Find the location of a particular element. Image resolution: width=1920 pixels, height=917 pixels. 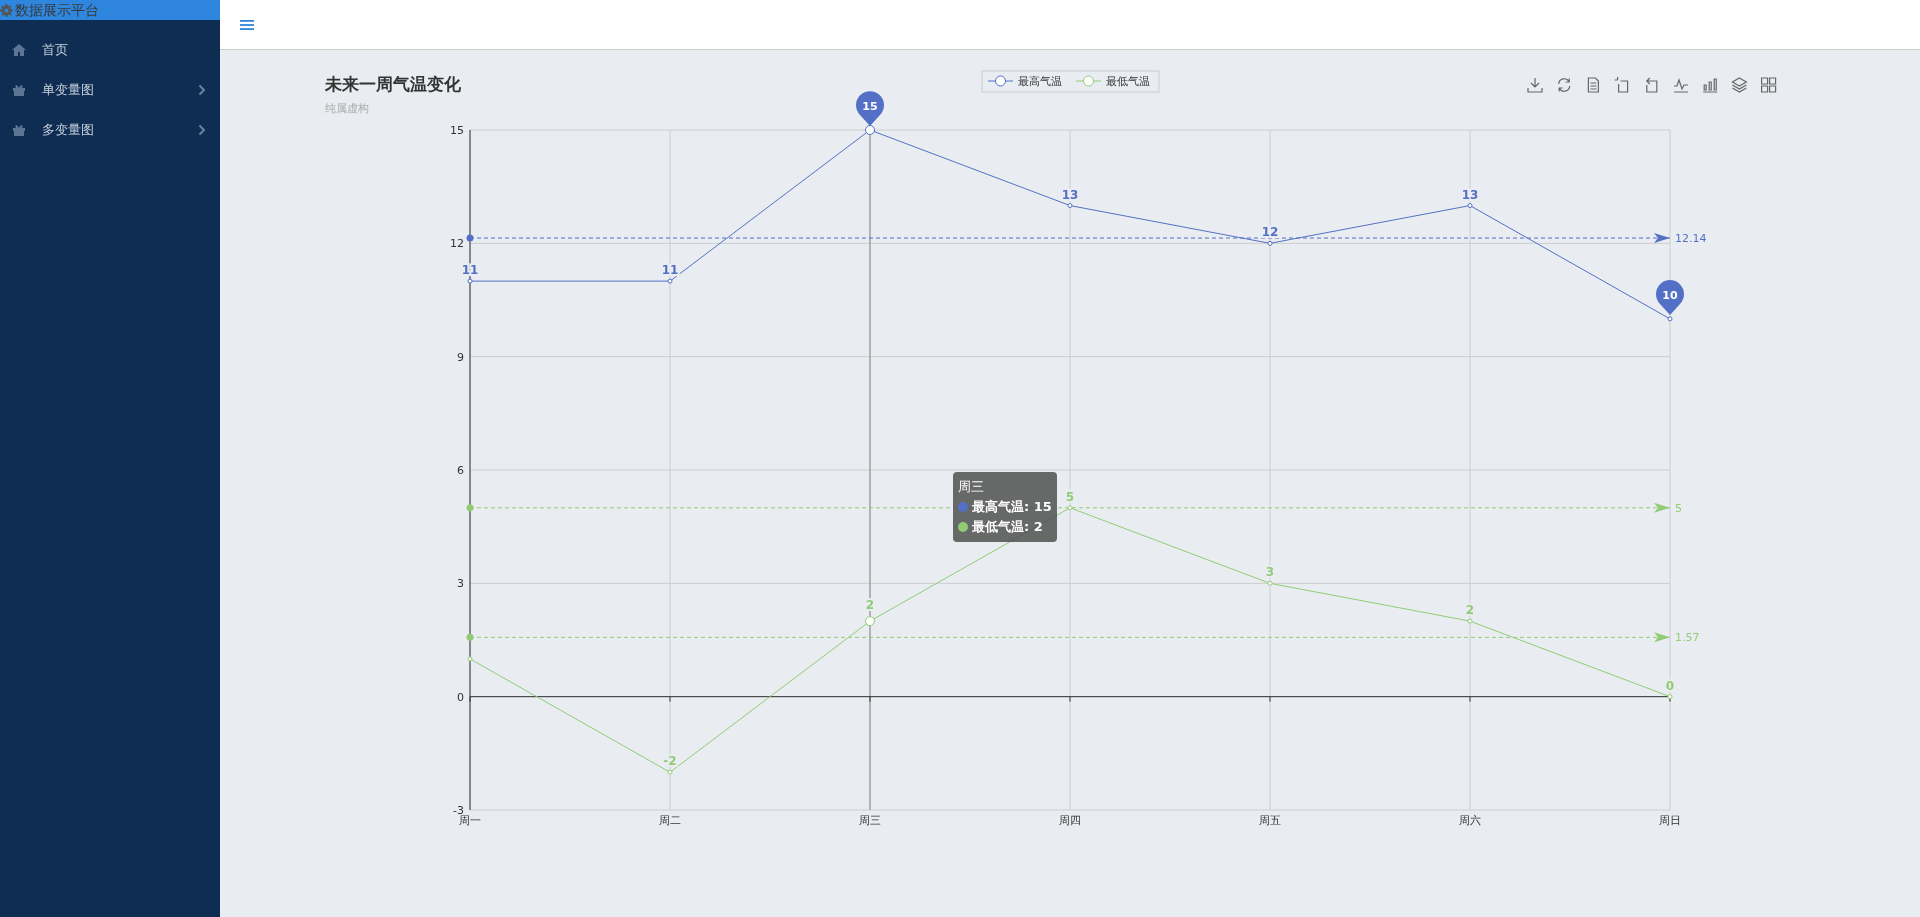

annotation: 10 is located at coordinates (1670, 295).